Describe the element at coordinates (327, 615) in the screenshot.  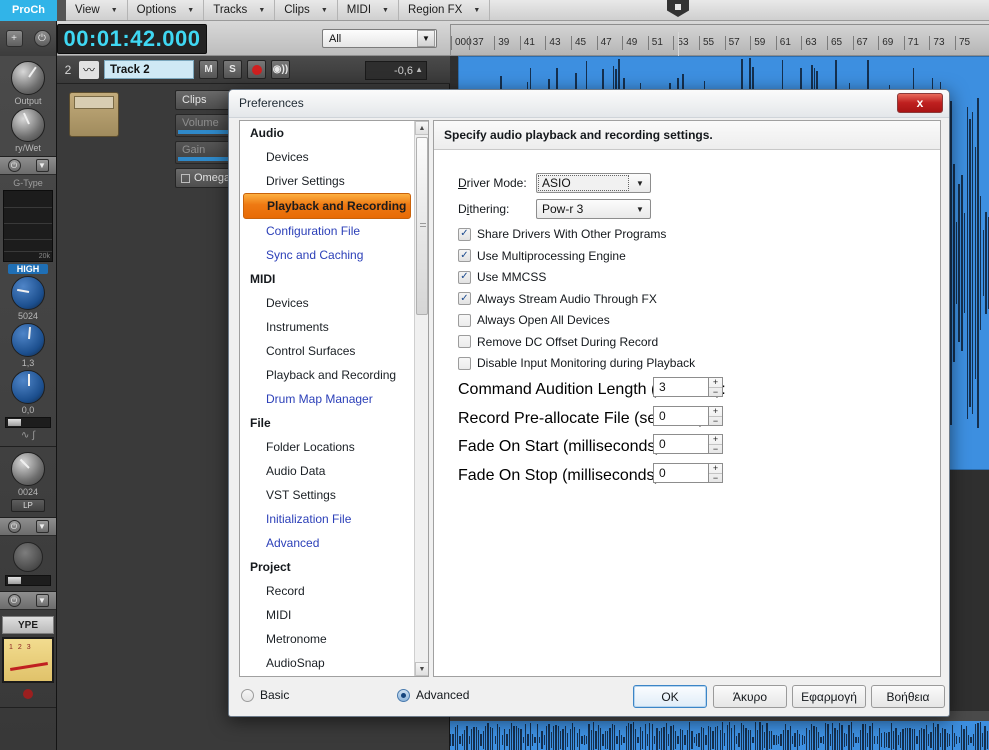
I see `tree-item-midi: MIDI` at that location.